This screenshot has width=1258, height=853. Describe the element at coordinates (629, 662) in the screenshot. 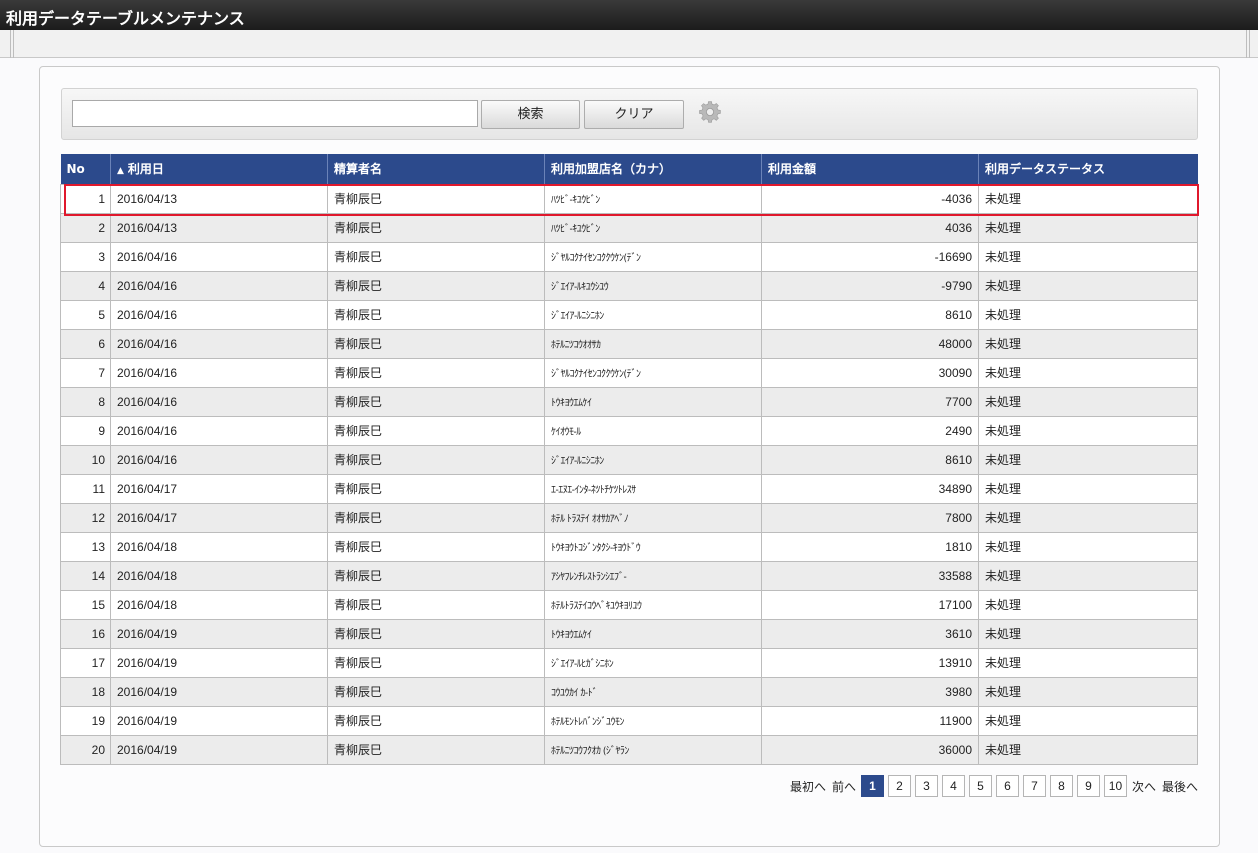

I see `table-row: 17 2016/04/19 青柳辰巳 ｼﾞｴｲｱ-ﾙﾋｶﾞｼﾆﾎﾝ 13910 未処理` at that location.